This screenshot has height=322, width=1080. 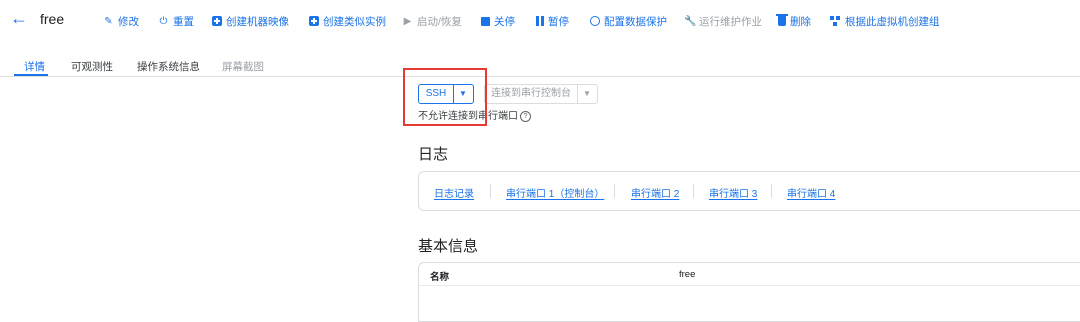 I want to click on log-link-logging: 日志记录, so click(x=454, y=192).